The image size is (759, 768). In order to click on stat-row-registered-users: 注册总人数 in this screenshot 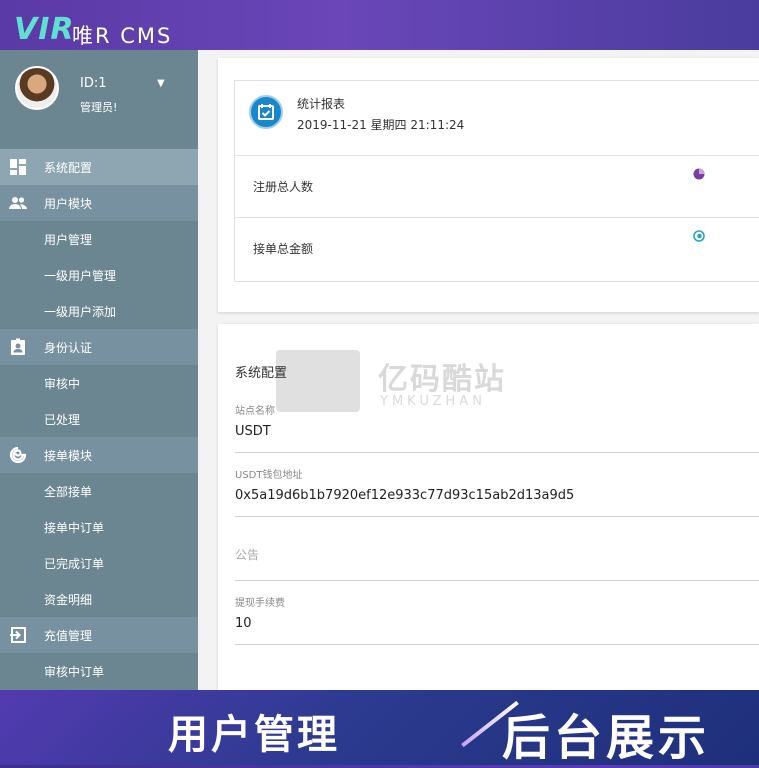, I will do `click(497, 186)`.